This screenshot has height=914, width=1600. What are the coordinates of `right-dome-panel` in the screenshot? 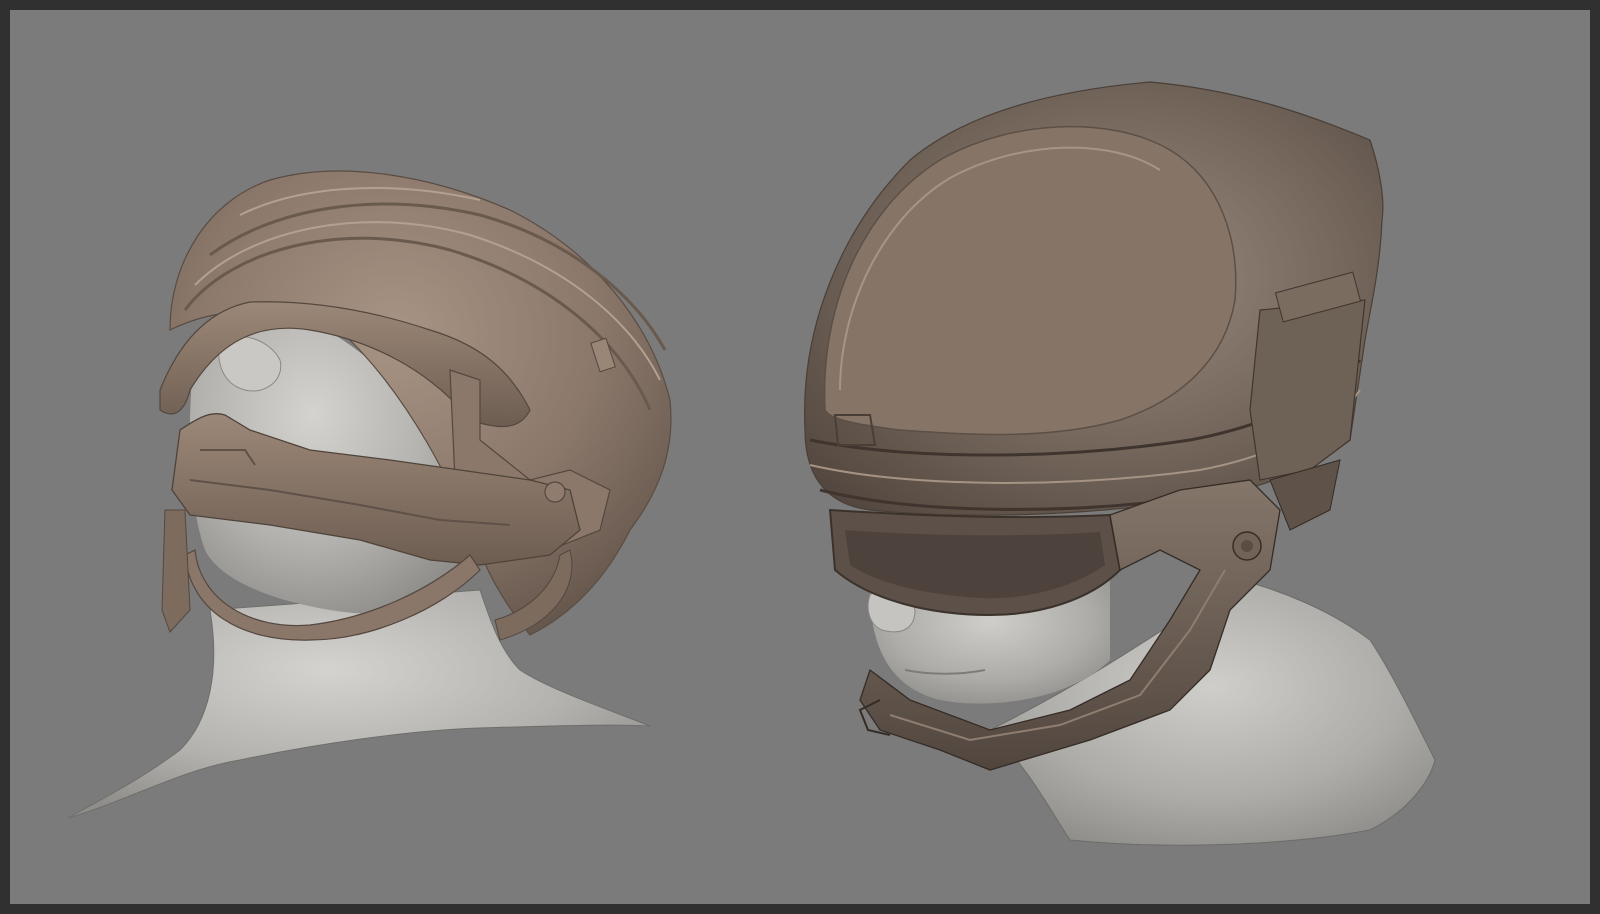 It's located at (1030, 280).